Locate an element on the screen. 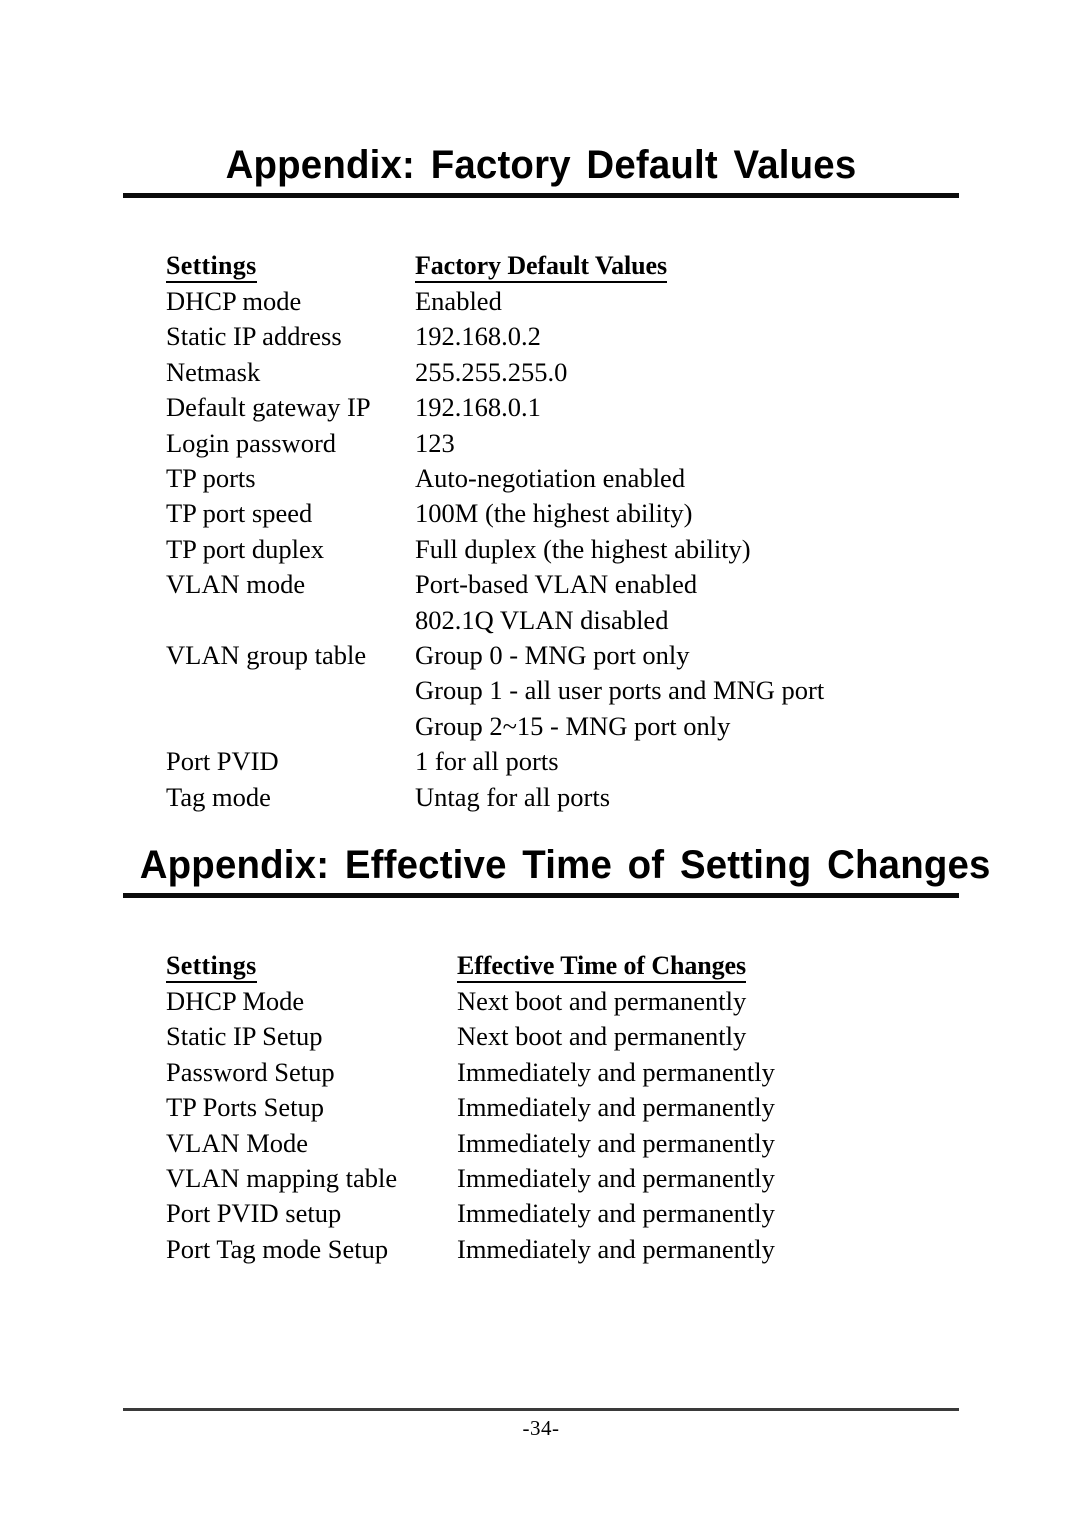  setting-value: 255.255.255.0 is located at coordinates (491, 371).